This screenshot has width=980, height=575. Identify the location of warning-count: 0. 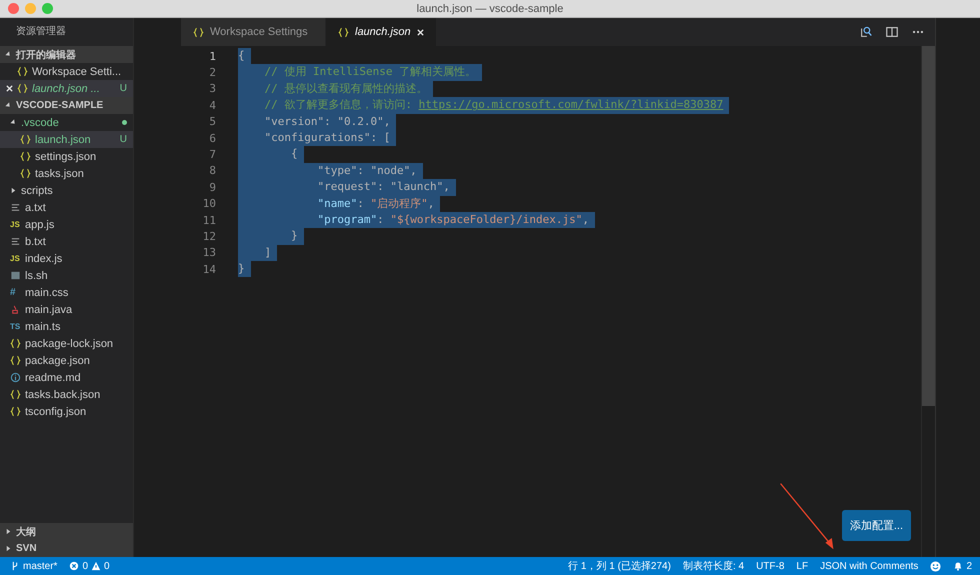
(107, 566).